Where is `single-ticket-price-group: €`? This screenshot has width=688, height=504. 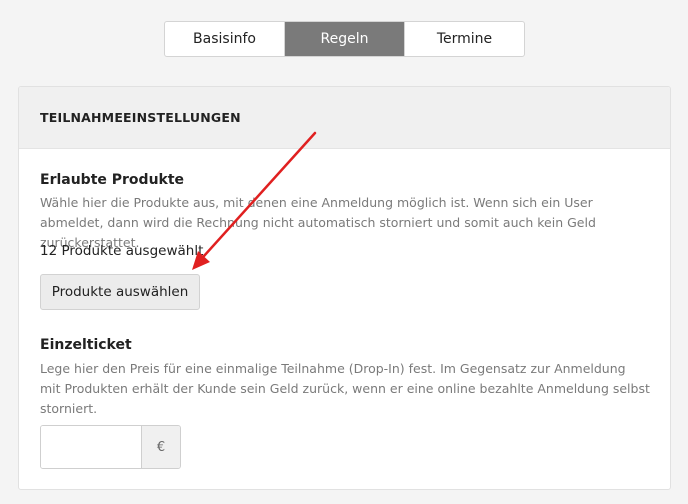 single-ticket-price-group: € is located at coordinates (110, 447).